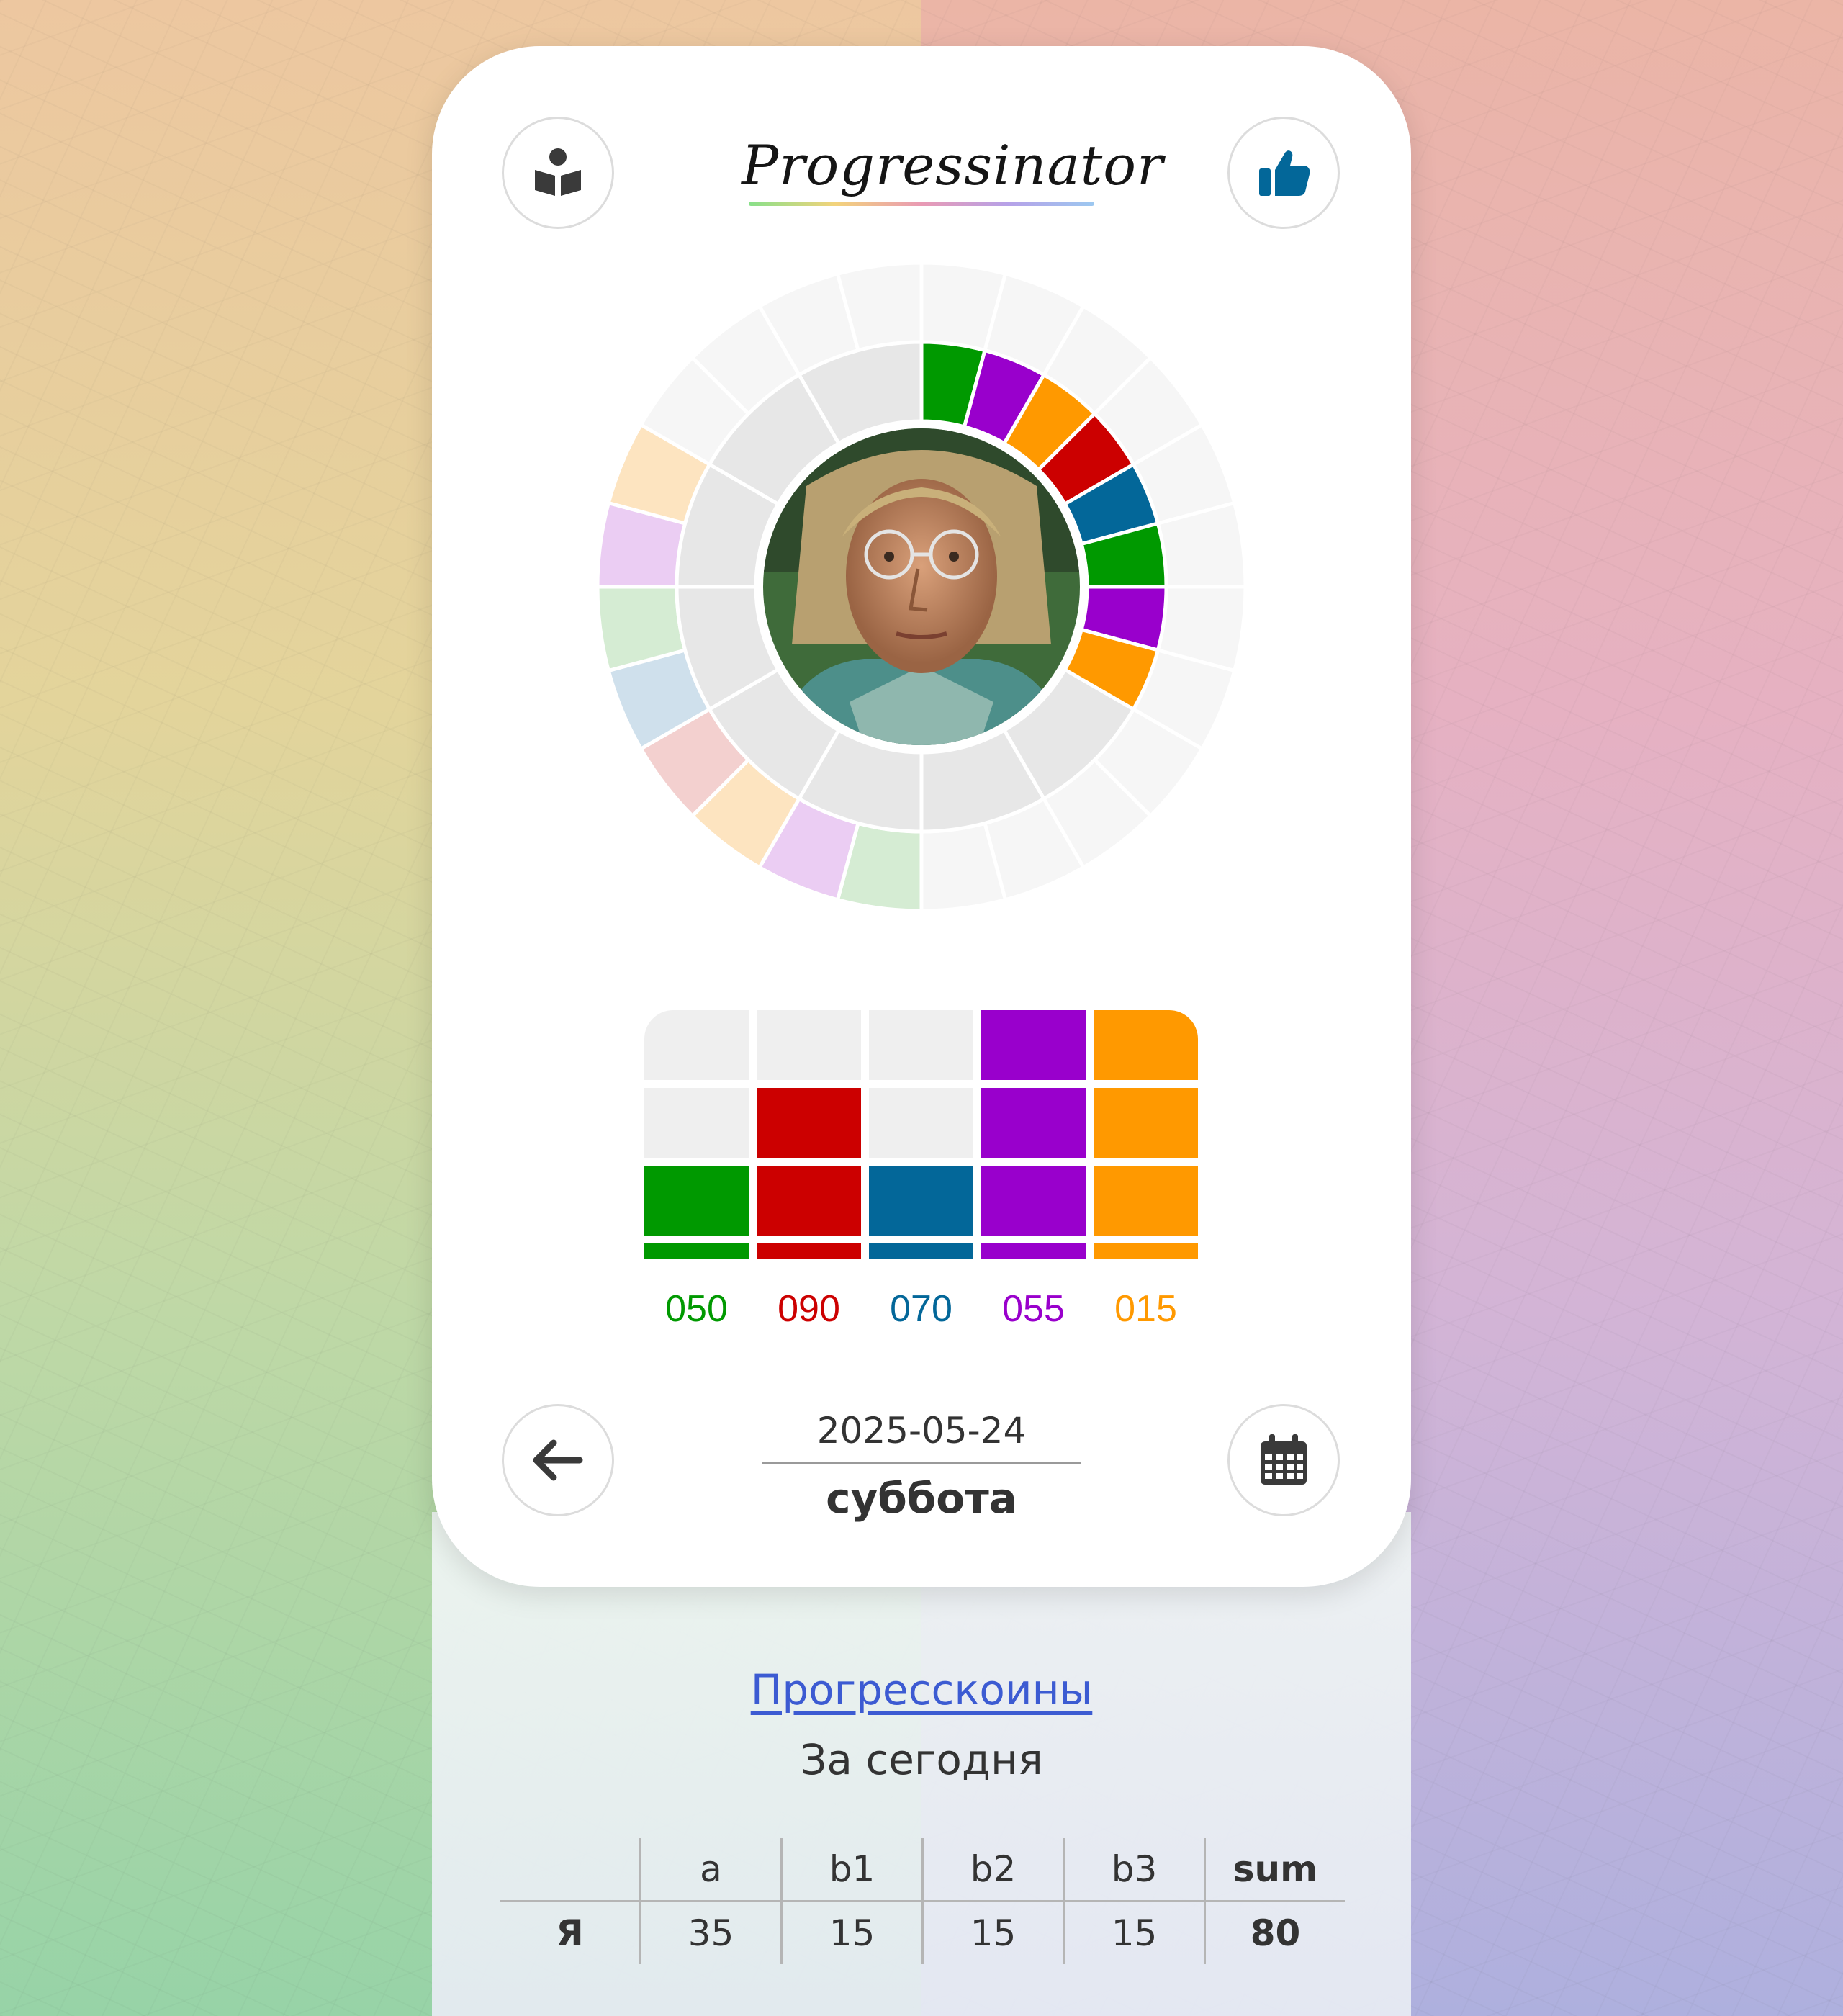  I want to click on thumbs-up-icon, so click(1284, 173).